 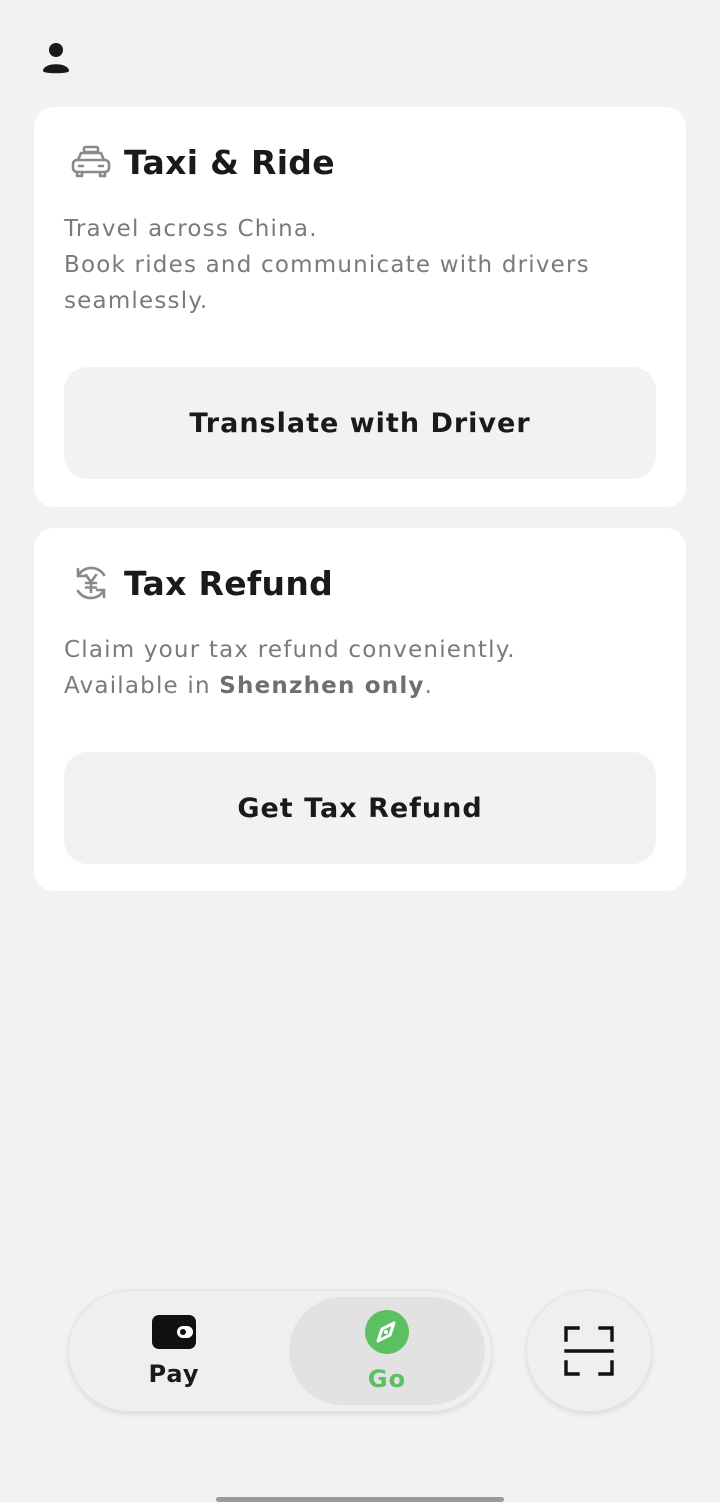 What do you see at coordinates (191, 229) in the screenshot?
I see `taxi-desc-line-1: Travel across China.` at bounding box center [191, 229].